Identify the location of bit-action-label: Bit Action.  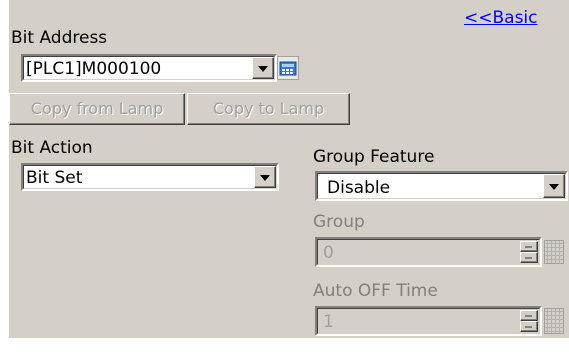
(52, 148).